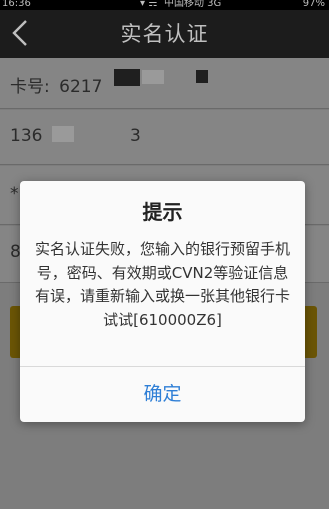 The image size is (329, 509). I want to click on status-bar: 16:36 ▾ ☴ 中国移动 3G 97%, so click(164, 5).